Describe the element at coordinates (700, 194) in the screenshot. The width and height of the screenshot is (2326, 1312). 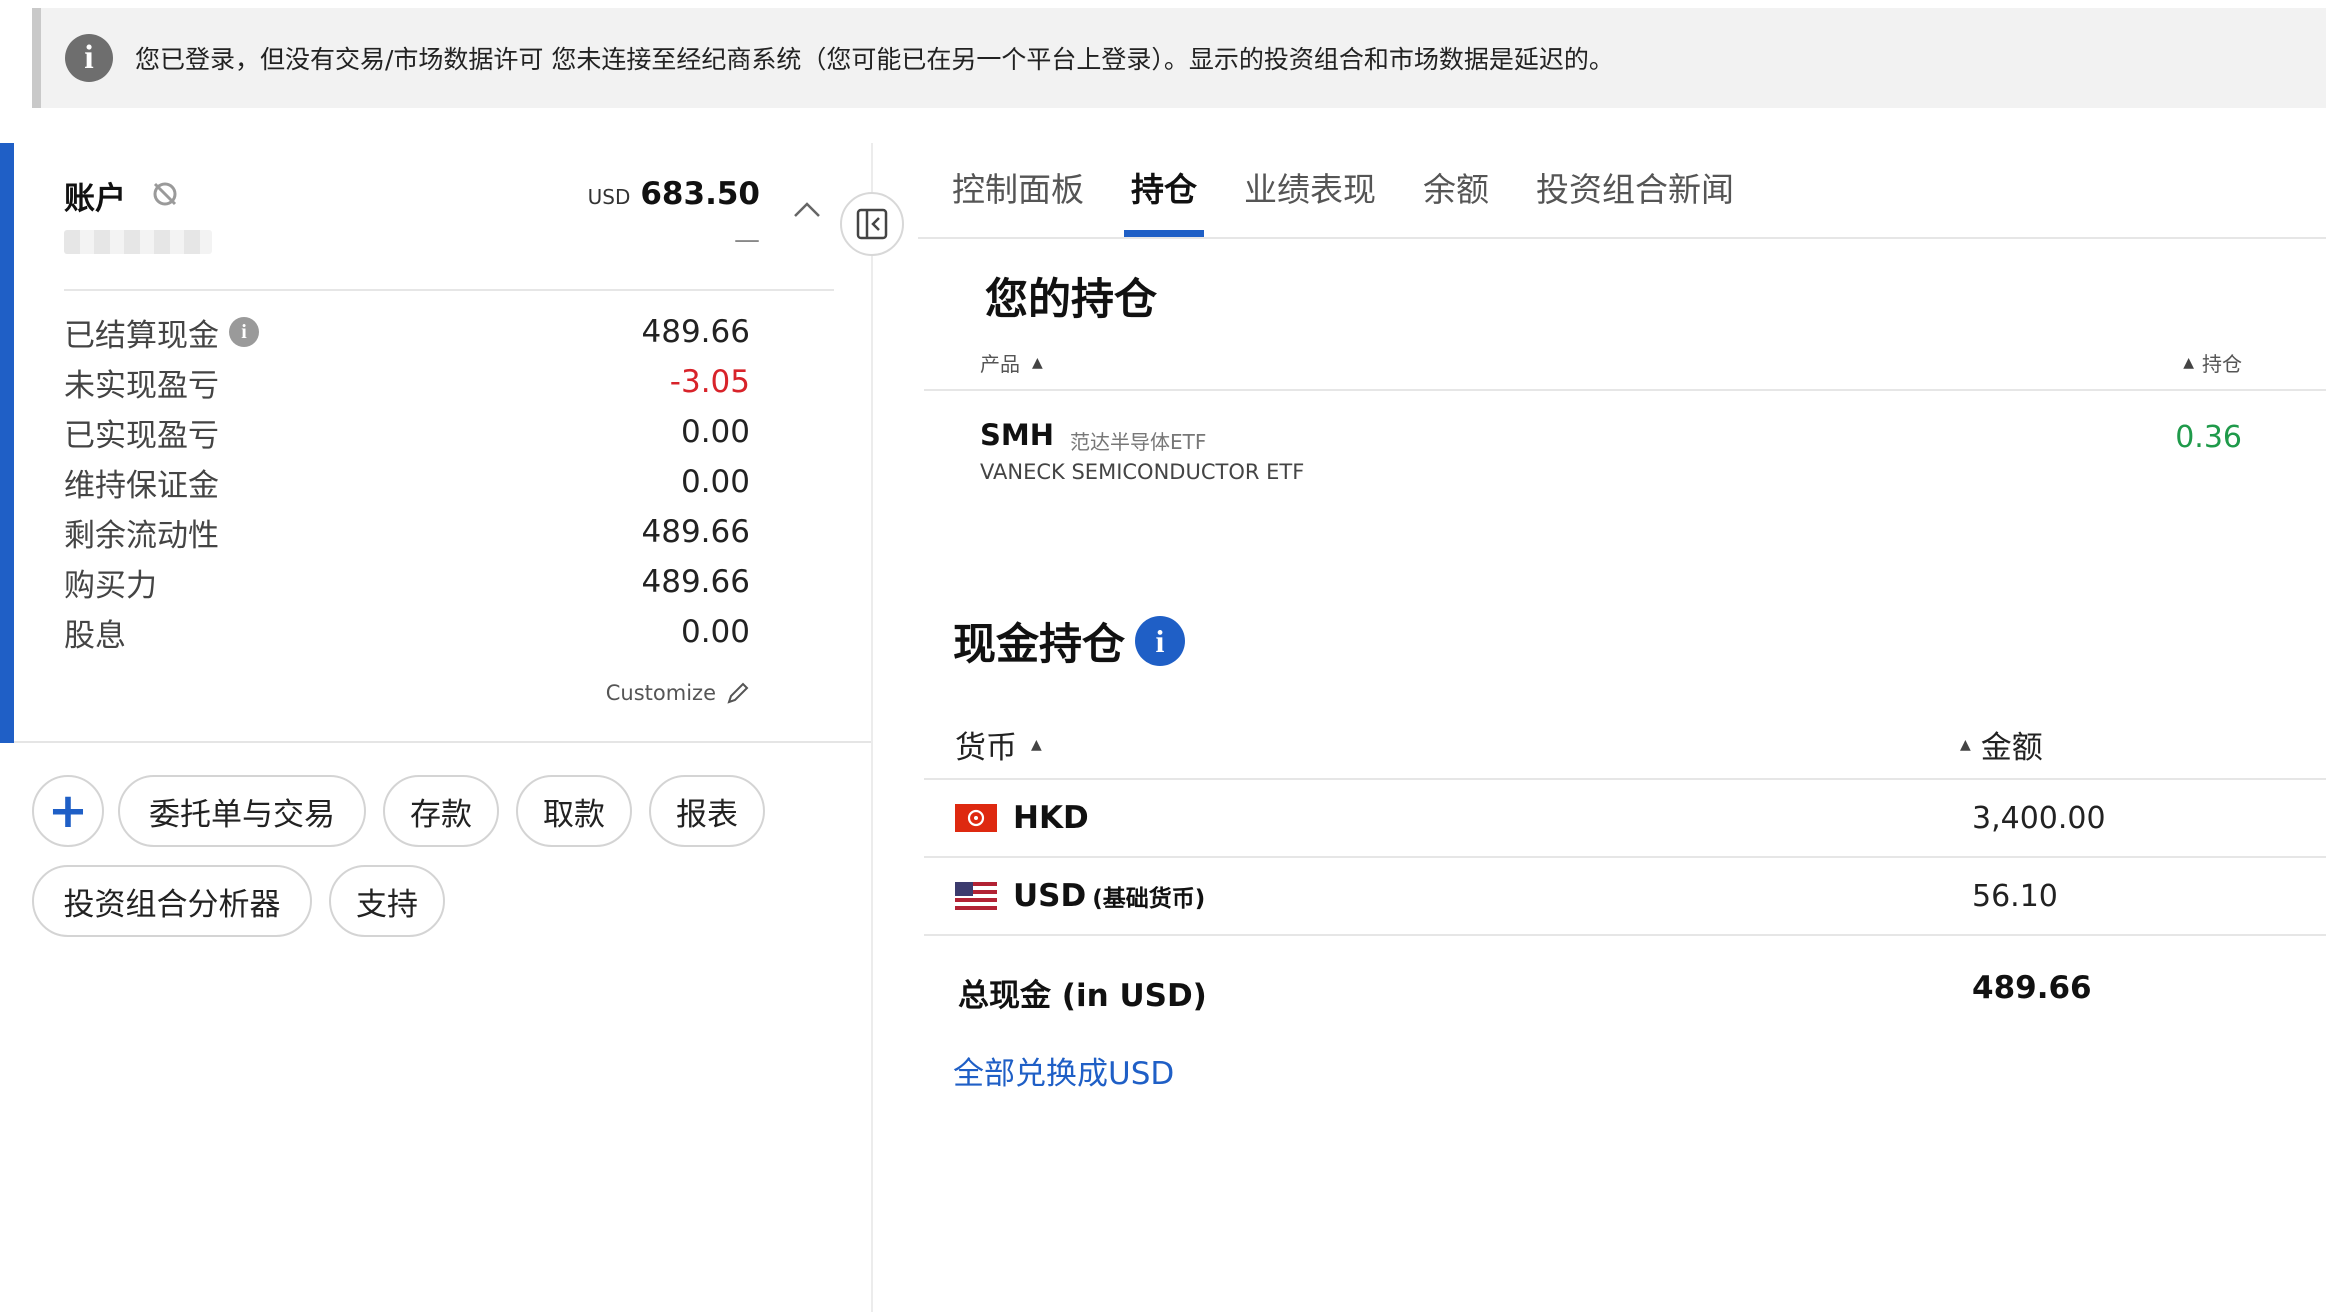
I see `account-value: 683.50` at that location.